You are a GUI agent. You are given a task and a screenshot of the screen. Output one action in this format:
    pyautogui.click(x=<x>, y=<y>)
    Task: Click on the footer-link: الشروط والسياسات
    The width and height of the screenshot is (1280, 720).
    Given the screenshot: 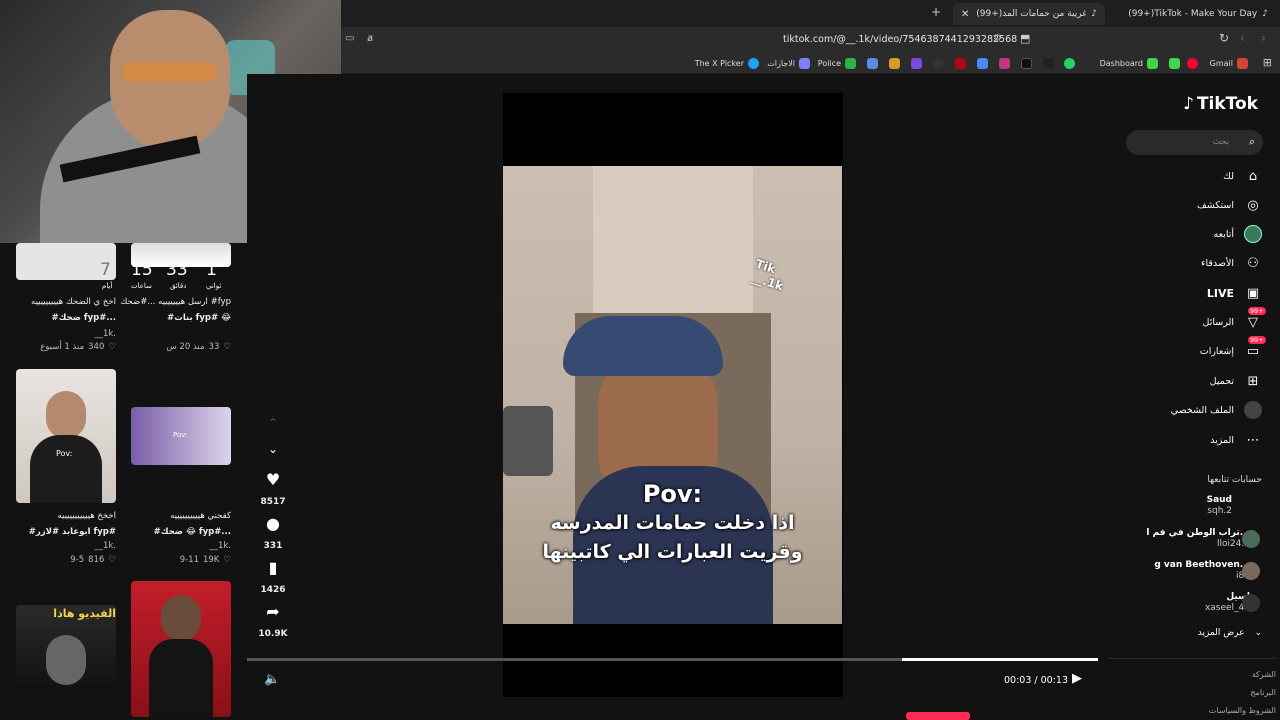 What is the action you would take?
    pyautogui.click(x=1242, y=710)
    